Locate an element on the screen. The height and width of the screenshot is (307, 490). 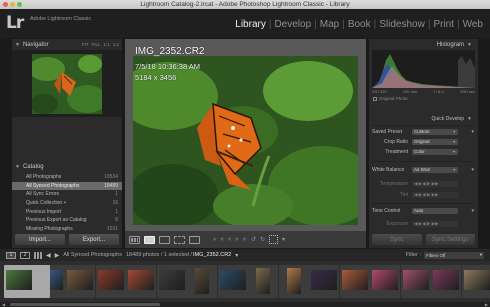
forward-arrow-icon: ▶ is located at coordinates (57, 255).